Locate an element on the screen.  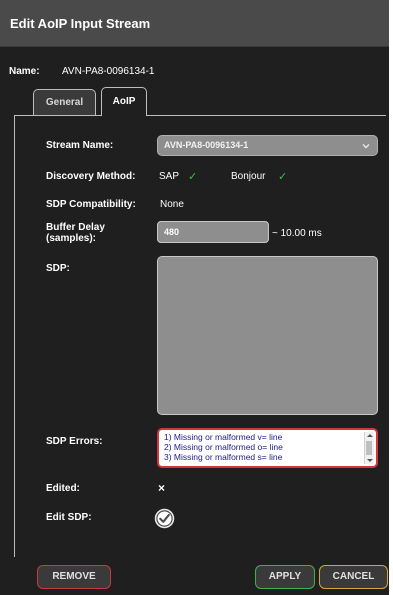
dialog-titlebar: Edit AoIP Input Stream is located at coordinates (194, 23).